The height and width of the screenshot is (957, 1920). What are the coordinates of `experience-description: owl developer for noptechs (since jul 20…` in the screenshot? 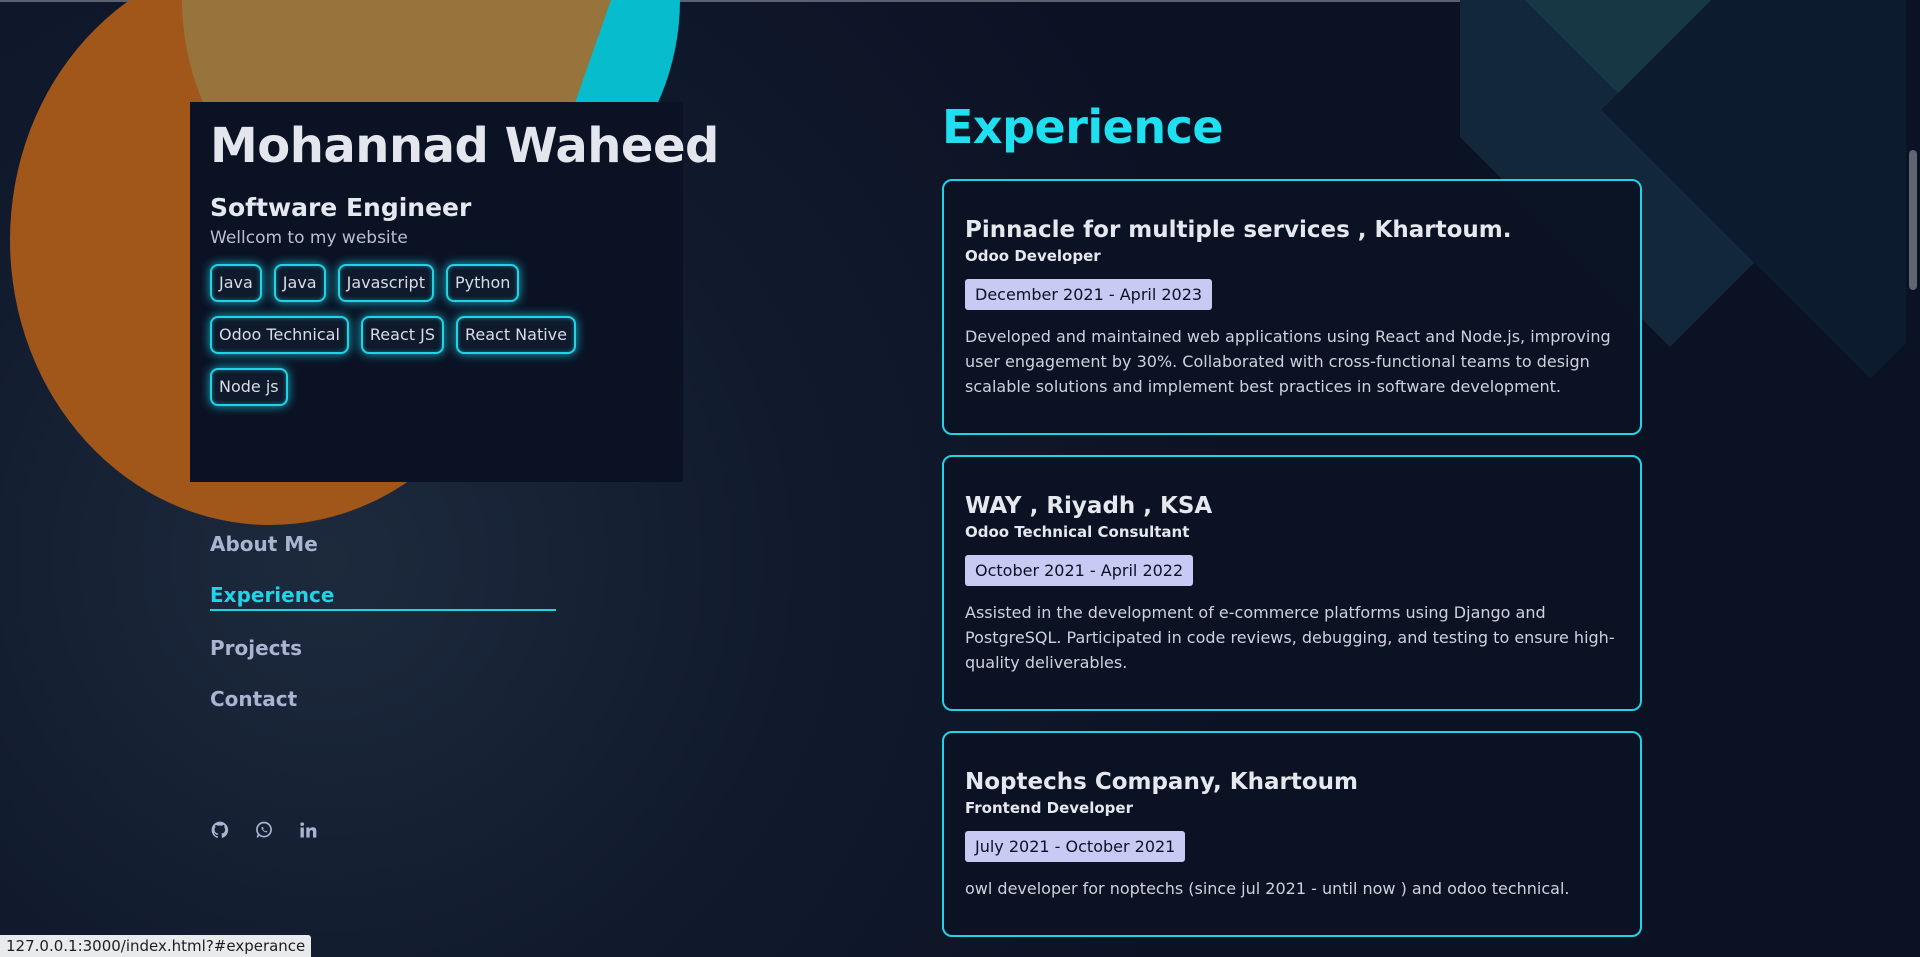 It's located at (1267, 888).